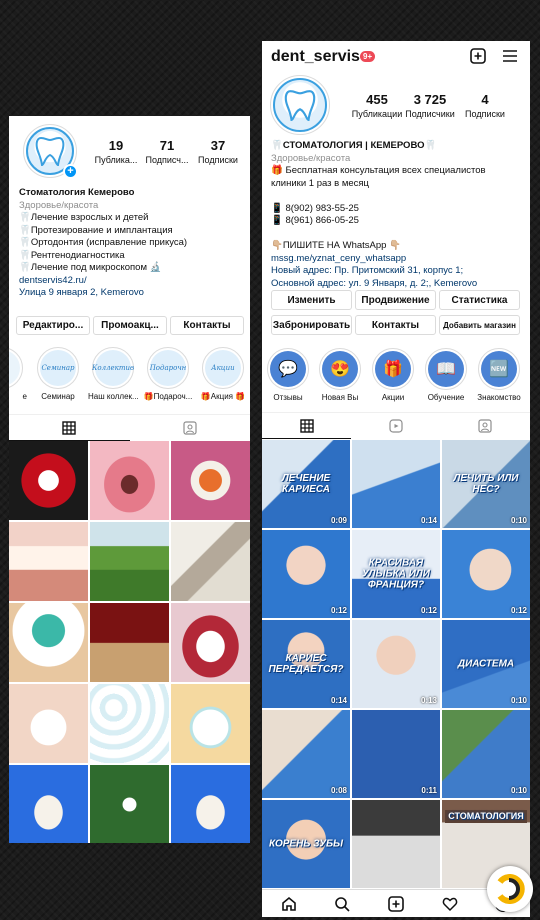 This screenshot has width=540, height=920. What do you see at coordinates (479, 325) in the screenshot?
I see `add-shop-button: Добавить магазин` at bounding box center [479, 325].